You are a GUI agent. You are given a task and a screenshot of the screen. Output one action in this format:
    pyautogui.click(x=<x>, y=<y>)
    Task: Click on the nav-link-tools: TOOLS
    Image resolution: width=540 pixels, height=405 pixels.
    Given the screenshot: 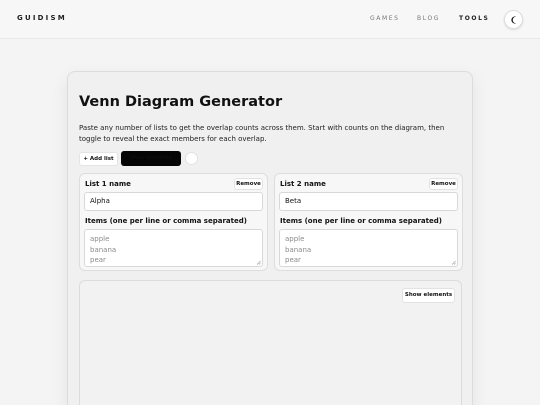 What is the action you would take?
    pyautogui.click(x=474, y=18)
    